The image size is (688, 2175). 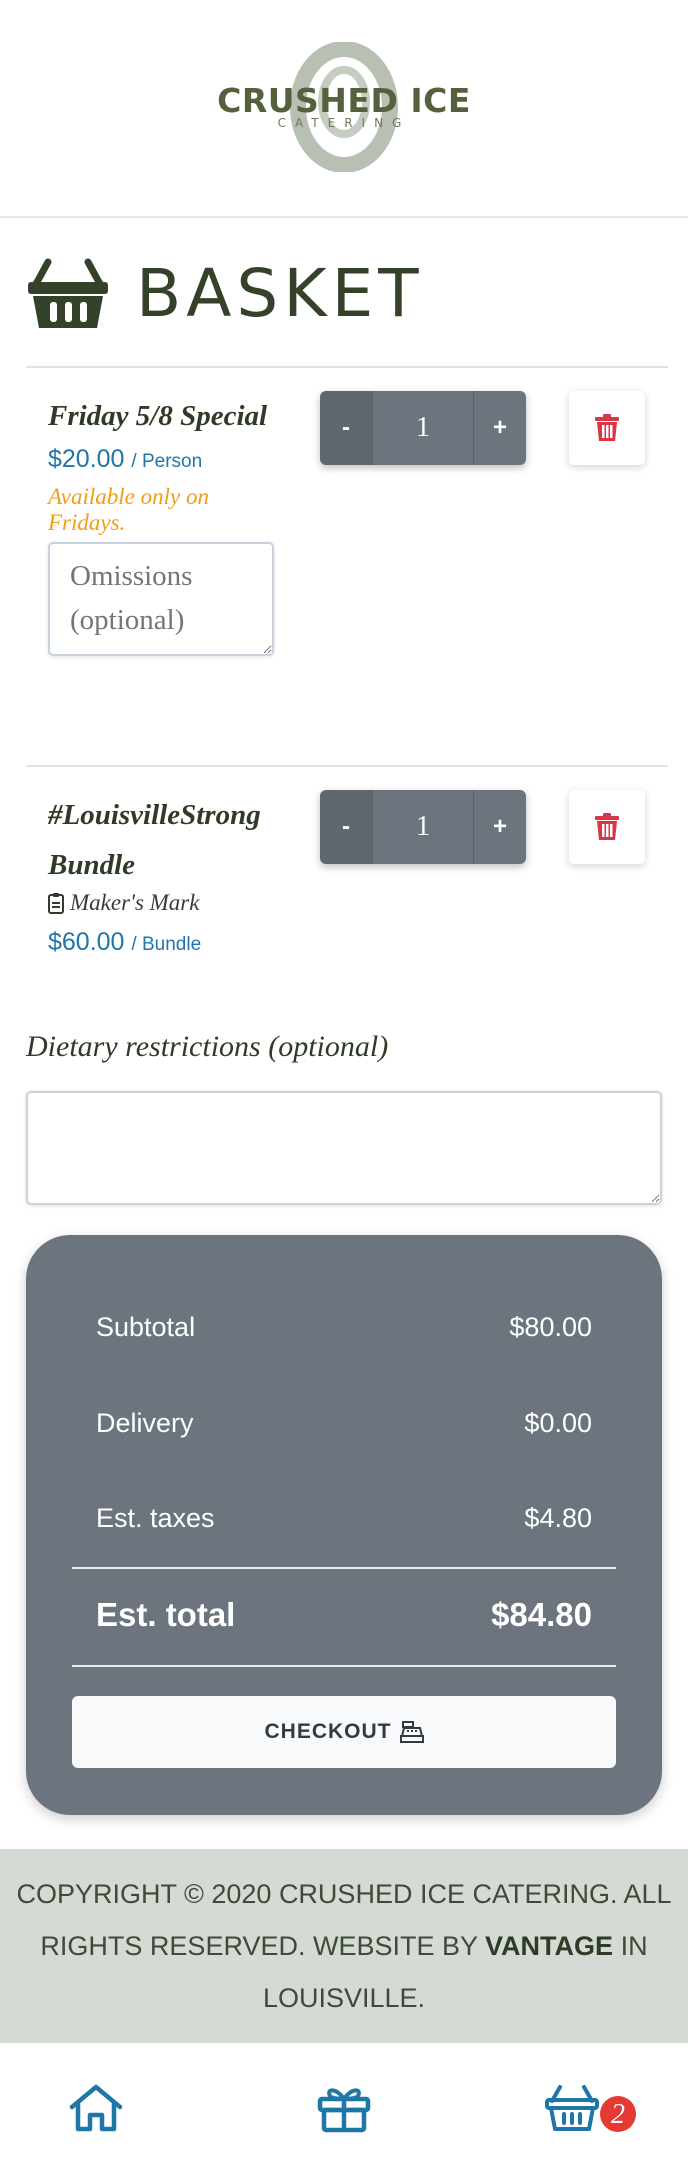 I want to click on checkout-button: CHECKOUT, so click(x=344, y=1732).